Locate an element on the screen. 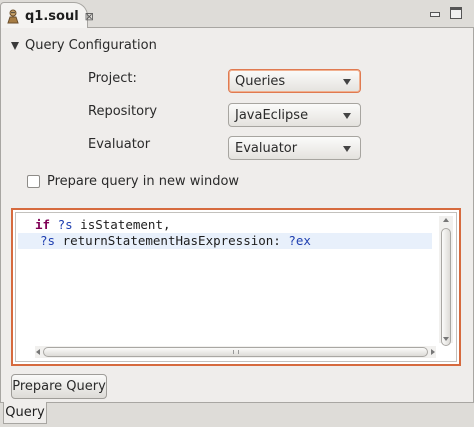  code-line-2: ?s returnStatementHasExpression: ?ex is located at coordinates (175, 241).